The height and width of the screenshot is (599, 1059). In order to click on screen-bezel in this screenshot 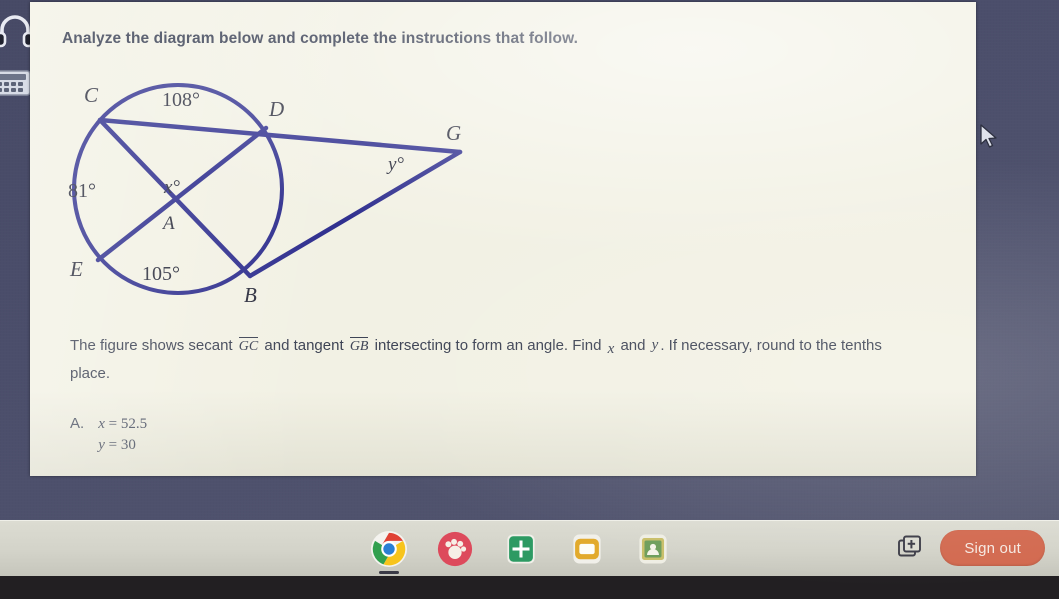, I will do `click(529, 587)`.